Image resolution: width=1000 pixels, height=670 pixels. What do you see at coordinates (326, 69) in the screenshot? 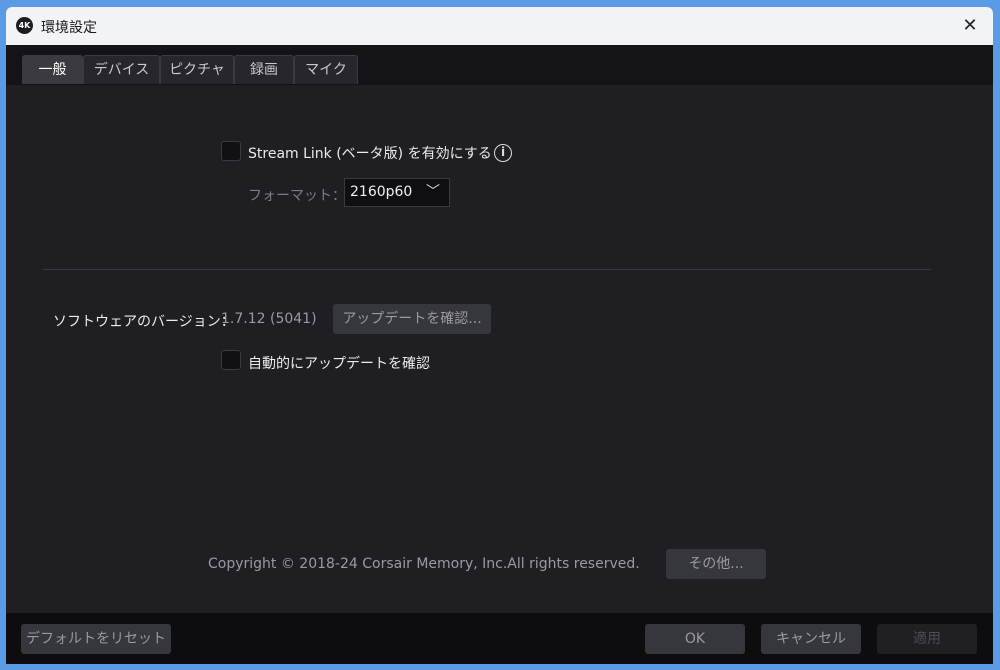
I see `tab-microphone: マイク` at bounding box center [326, 69].